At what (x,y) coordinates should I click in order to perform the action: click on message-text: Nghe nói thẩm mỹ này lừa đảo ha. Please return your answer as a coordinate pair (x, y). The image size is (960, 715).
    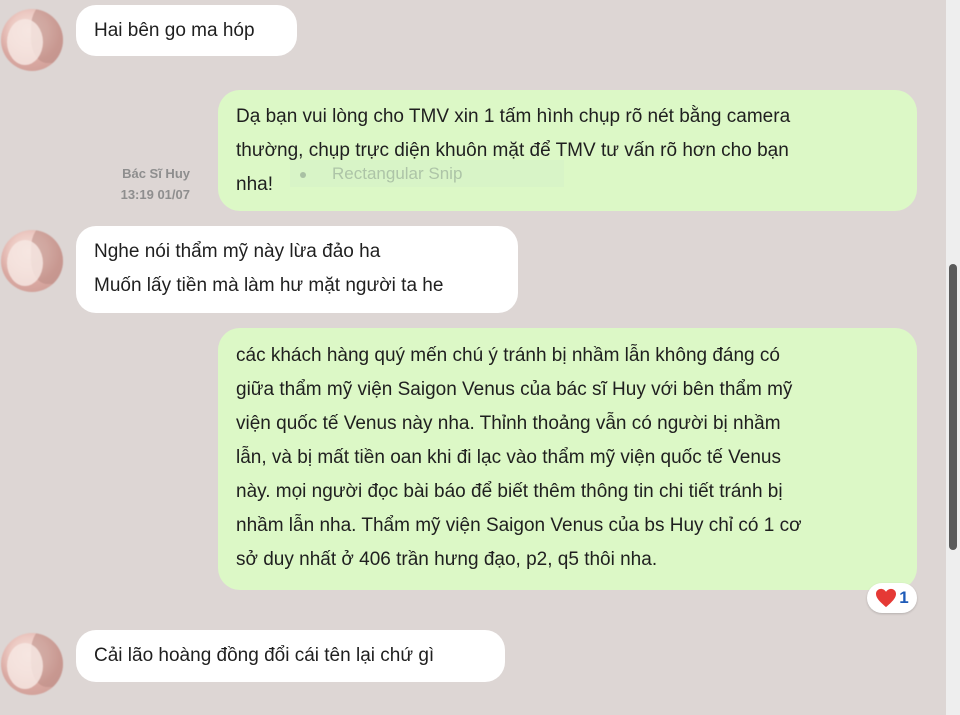
    Looking at the image, I should click on (237, 251).